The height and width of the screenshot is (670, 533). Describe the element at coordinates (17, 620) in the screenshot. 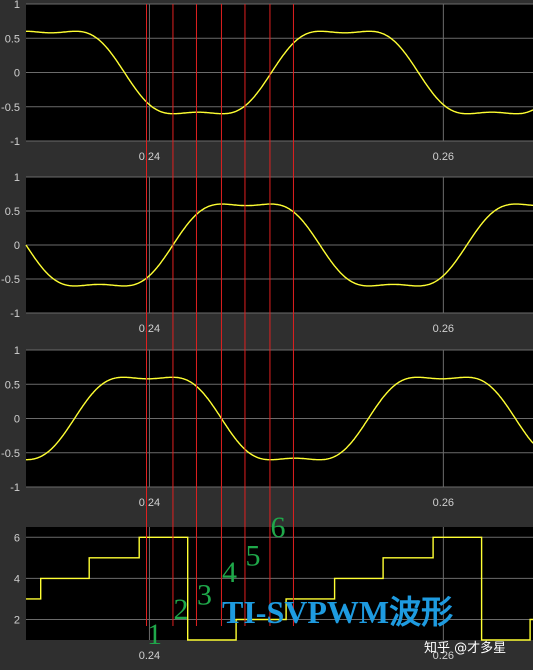

I see `y-tick-label: 2` at that location.